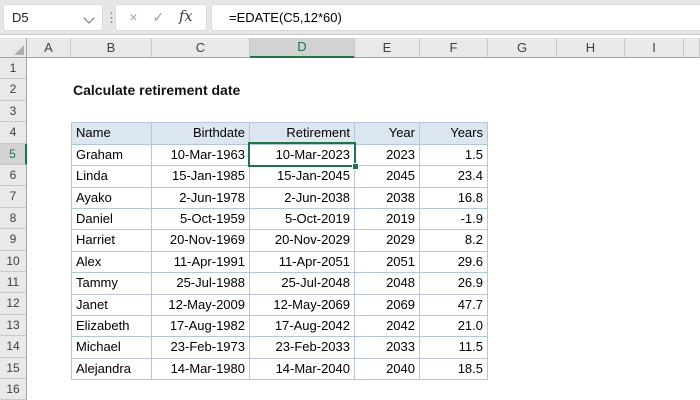 The width and height of the screenshot is (700, 400). What do you see at coordinates (454, 305) in the screenshot?
I see `cell-F12: 47.7` at bounding box center [454, 305].